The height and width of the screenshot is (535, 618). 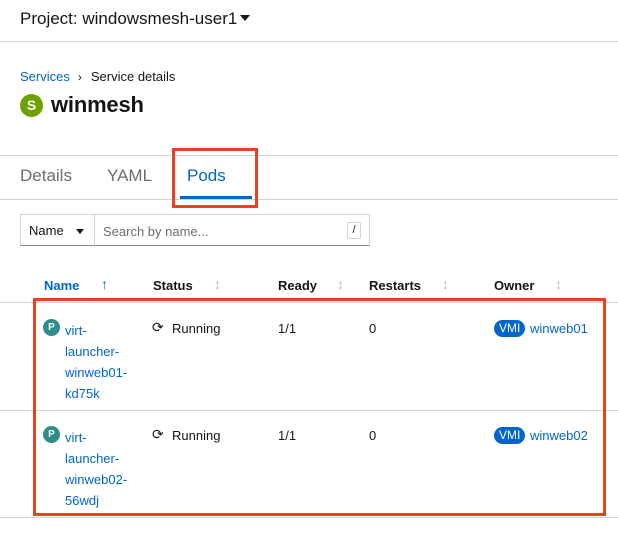 What do you see at coordinates (297, 285) in the screenshot?
I see `column-header-ready: Ready` at bounding box center [297, 285].